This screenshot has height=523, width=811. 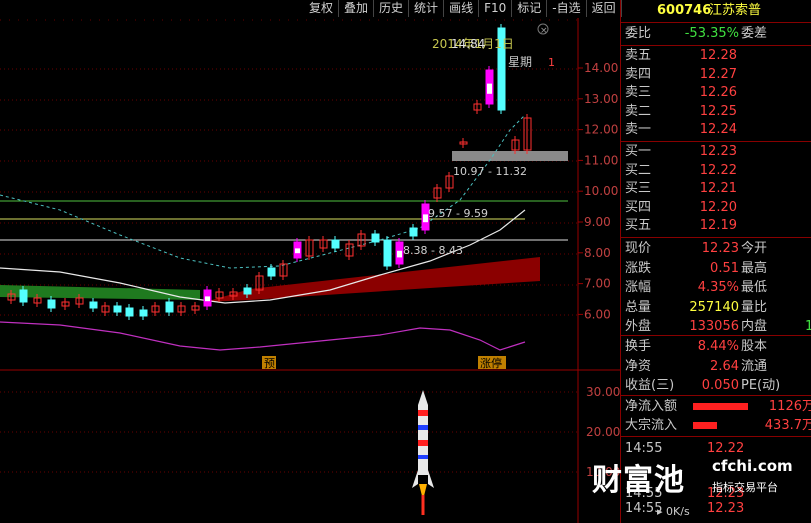 I want to click on watermark: 财富池 cfchi.com 指标交易平台, so click(x=692, y=477).